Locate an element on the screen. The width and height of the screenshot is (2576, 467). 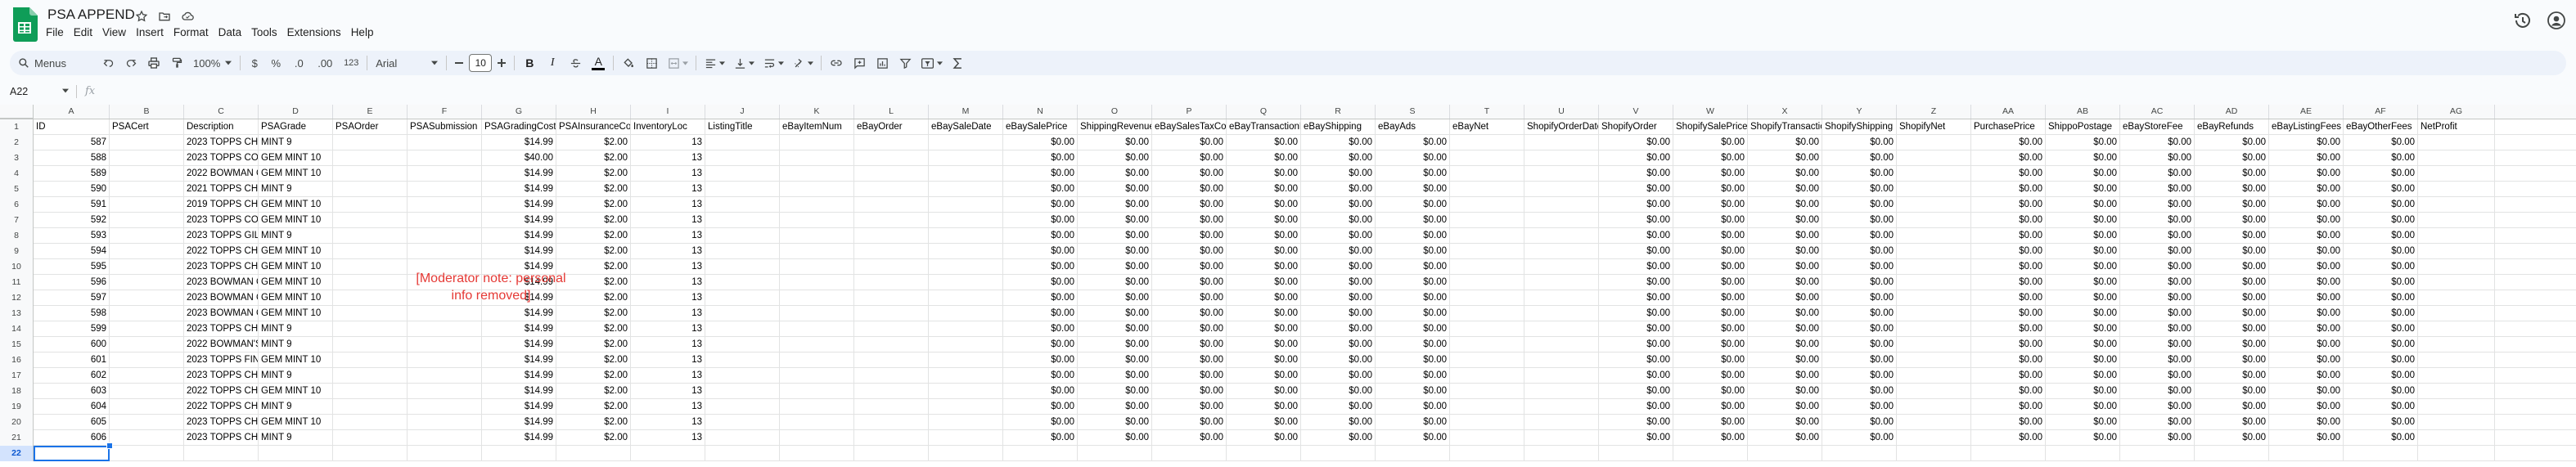
column-header-a: A is located at coordinates (72, 112).